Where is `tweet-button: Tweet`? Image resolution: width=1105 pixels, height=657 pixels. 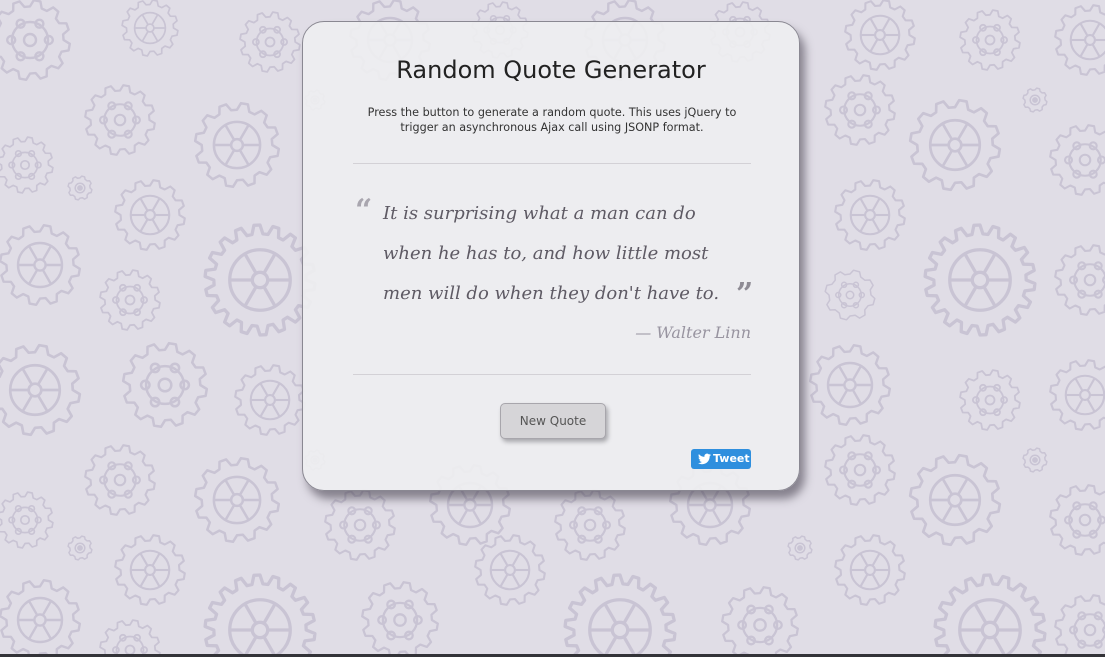
tweet-button: Tweet is located at coordinates (721, 459).